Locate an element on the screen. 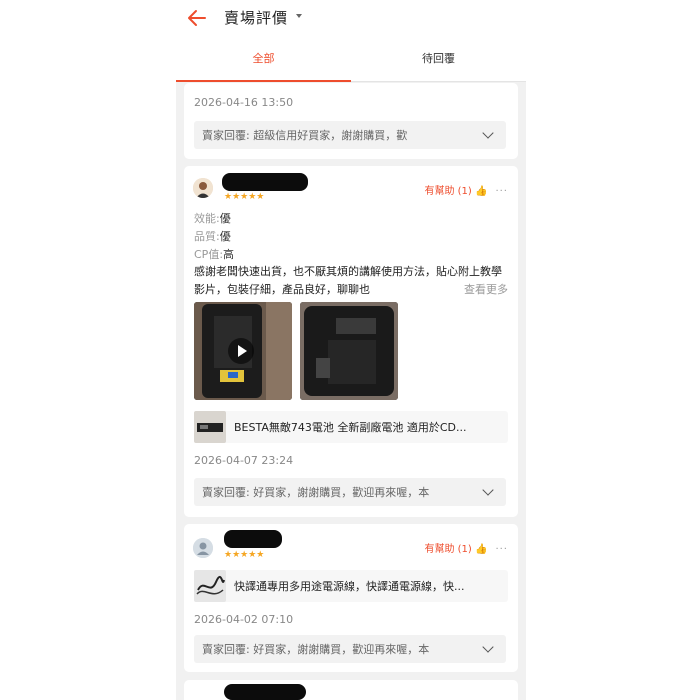 This screenshot has height=700, width=700. review-date: 2026-04-16 13:50 is located at coordinates (244, 102).